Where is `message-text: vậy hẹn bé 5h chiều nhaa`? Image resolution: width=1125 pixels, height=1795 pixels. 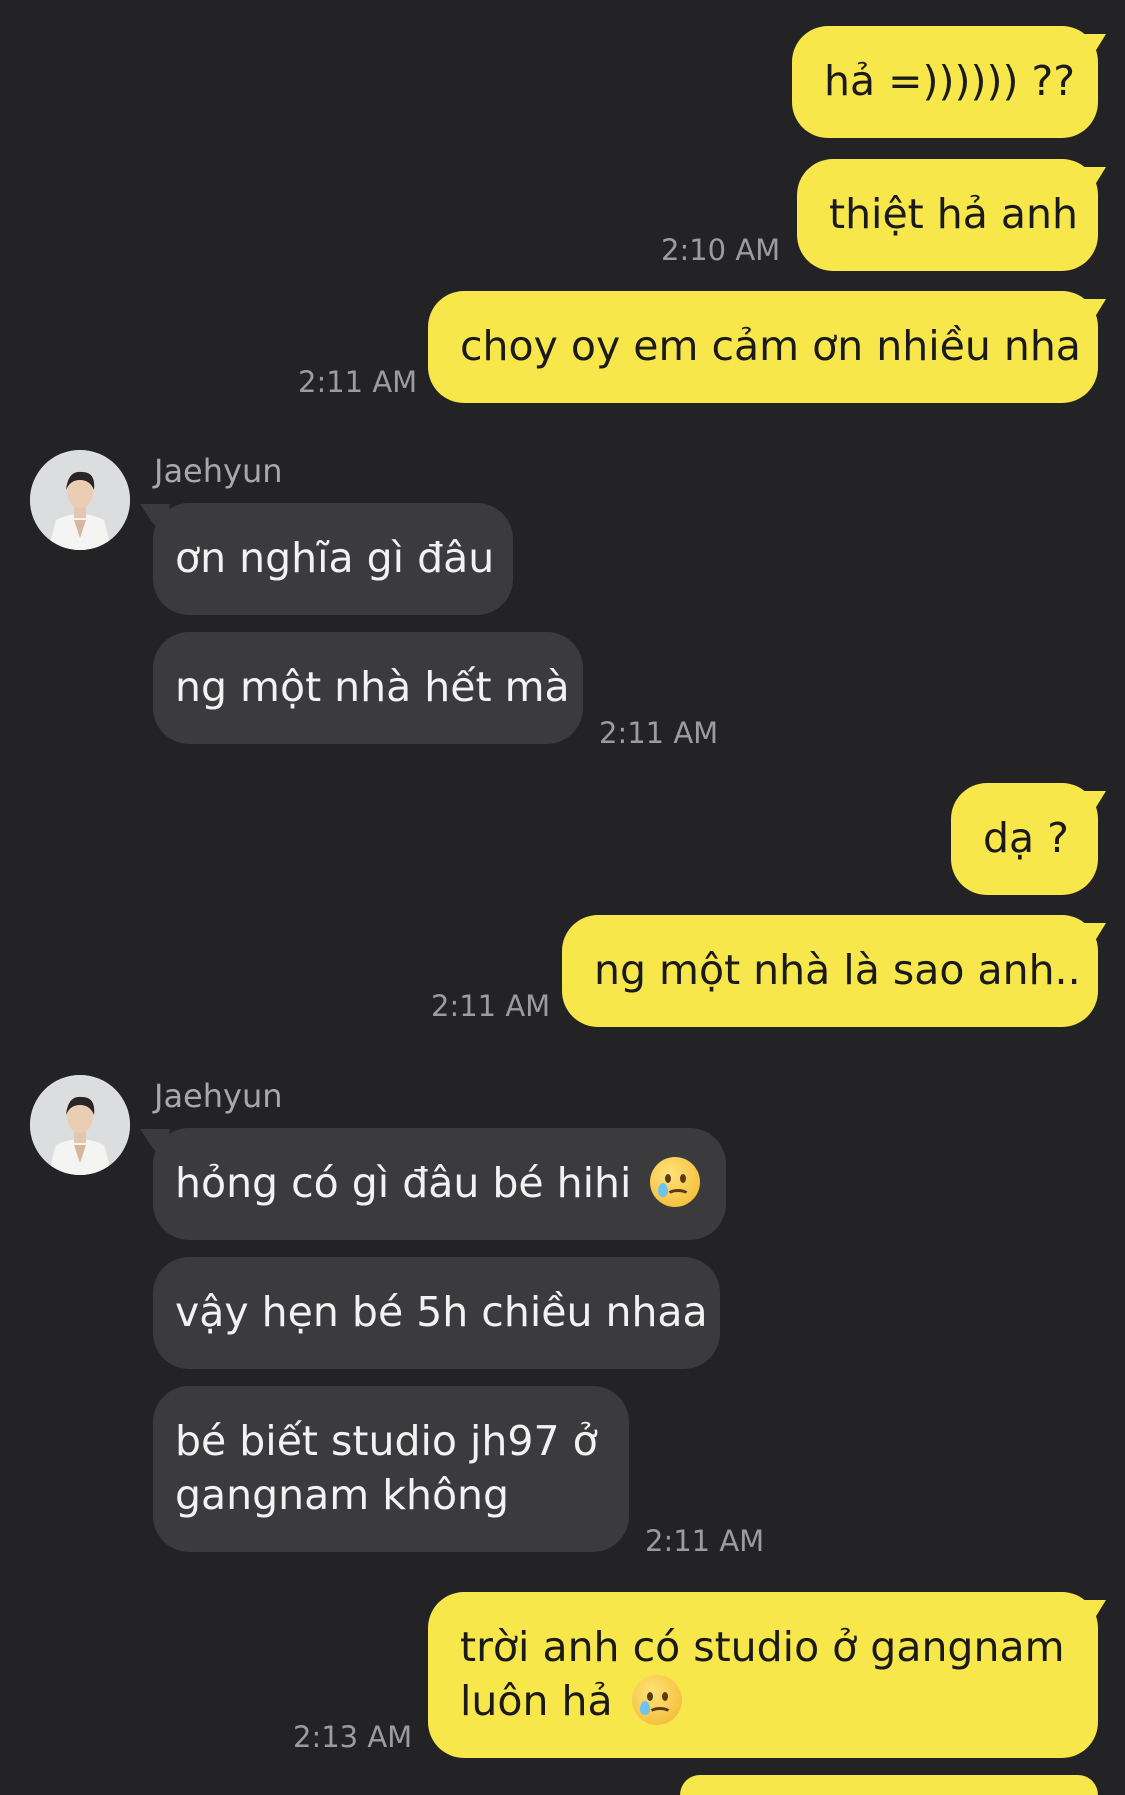 message-text: vậy hẹn bé 5h chiều nhaa is located at coordinates (441, 1312).